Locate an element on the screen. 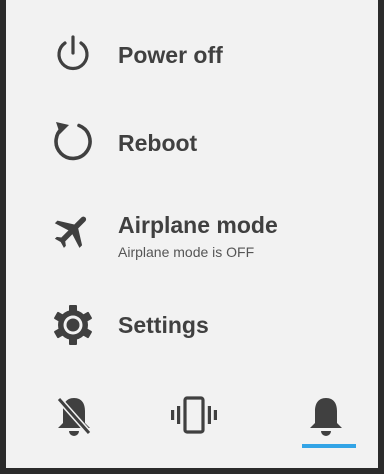 The image size is (384, 474). sound-mode-selector is located at coordinates (192, 421).